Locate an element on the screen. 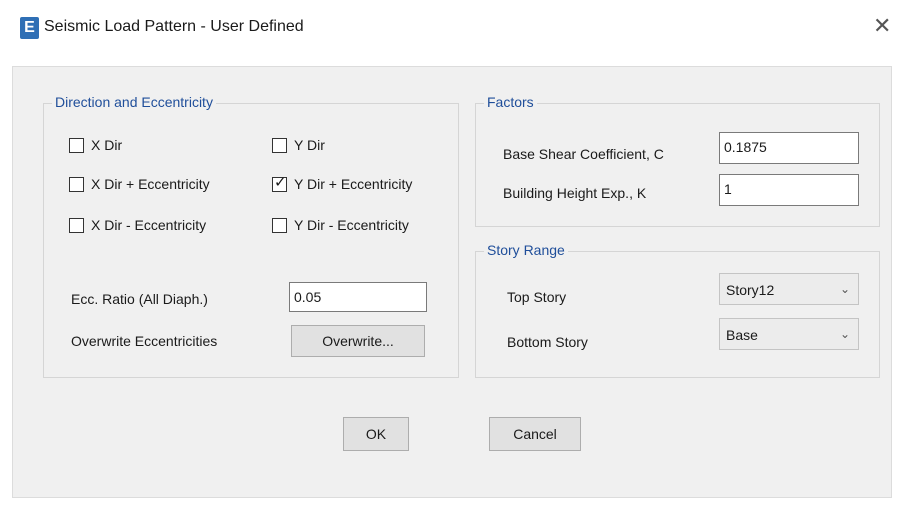 This screenshot has width=903, height=506. bottom-story-value: Base is located at coordinates (742, 335).